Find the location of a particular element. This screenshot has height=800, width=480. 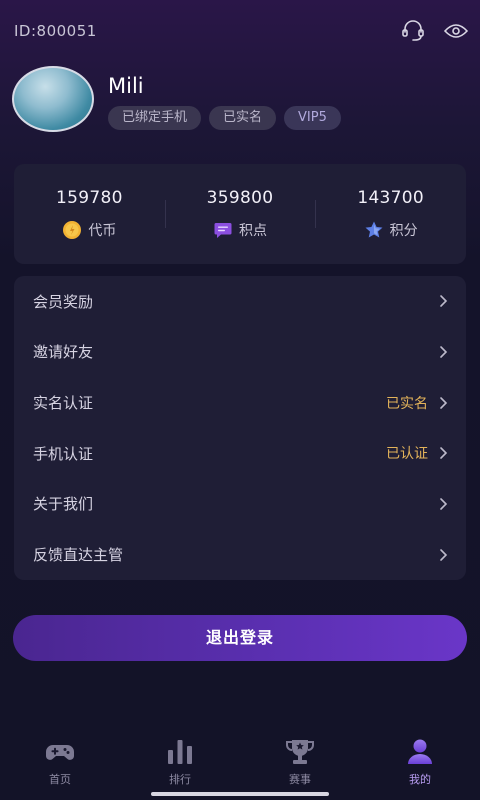

customer-service-icon is located at coordinates (413, 31).